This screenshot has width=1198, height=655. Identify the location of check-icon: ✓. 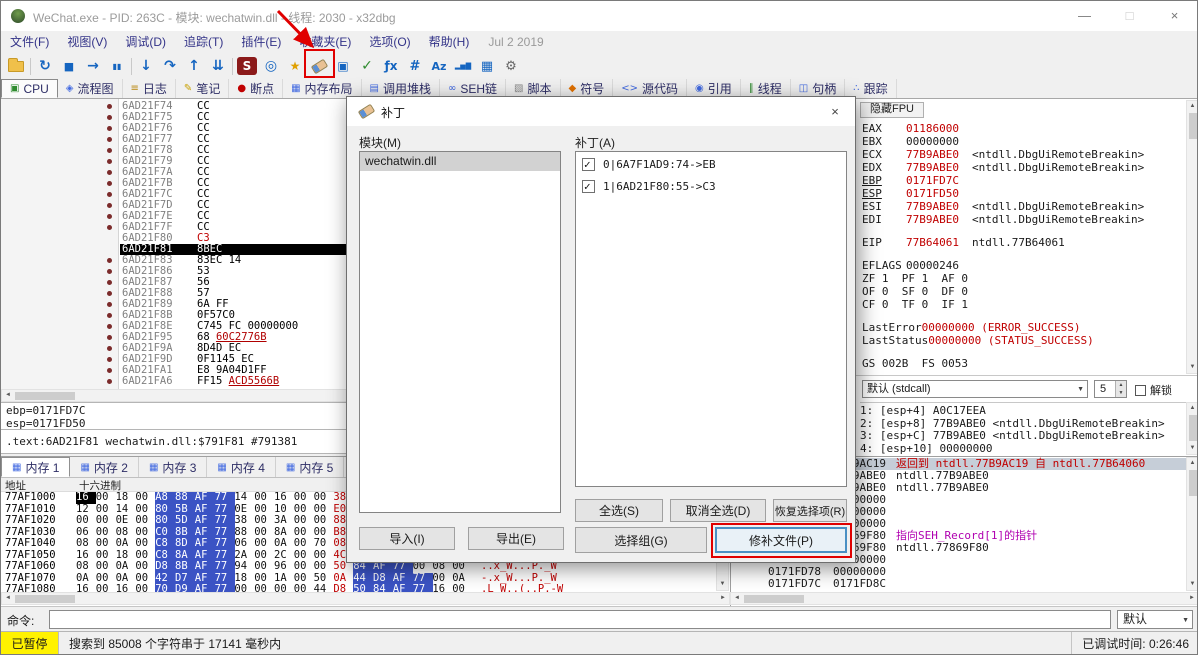
(367, 66).